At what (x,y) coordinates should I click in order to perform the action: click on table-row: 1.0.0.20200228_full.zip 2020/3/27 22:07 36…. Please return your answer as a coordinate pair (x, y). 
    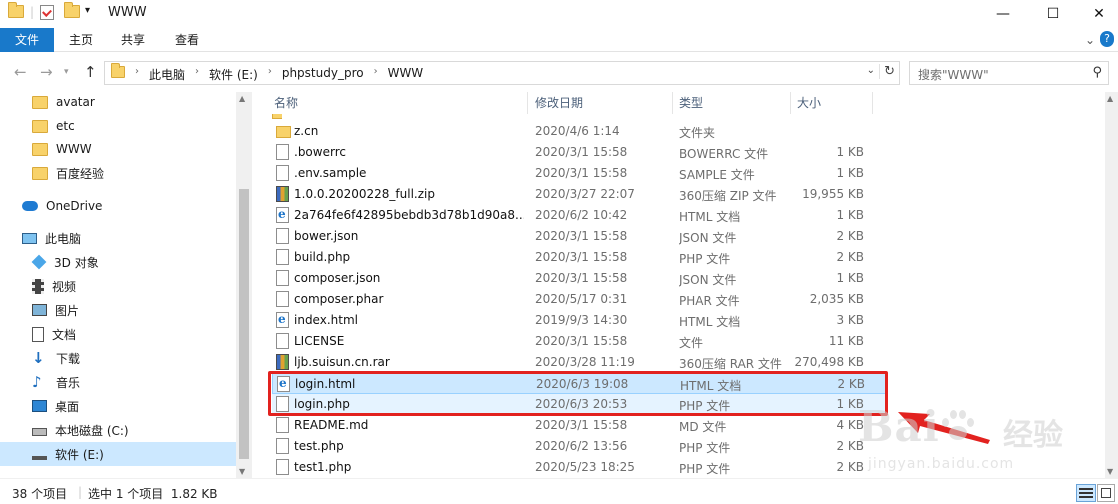
    Looking at the image, I should click on (580, 194).